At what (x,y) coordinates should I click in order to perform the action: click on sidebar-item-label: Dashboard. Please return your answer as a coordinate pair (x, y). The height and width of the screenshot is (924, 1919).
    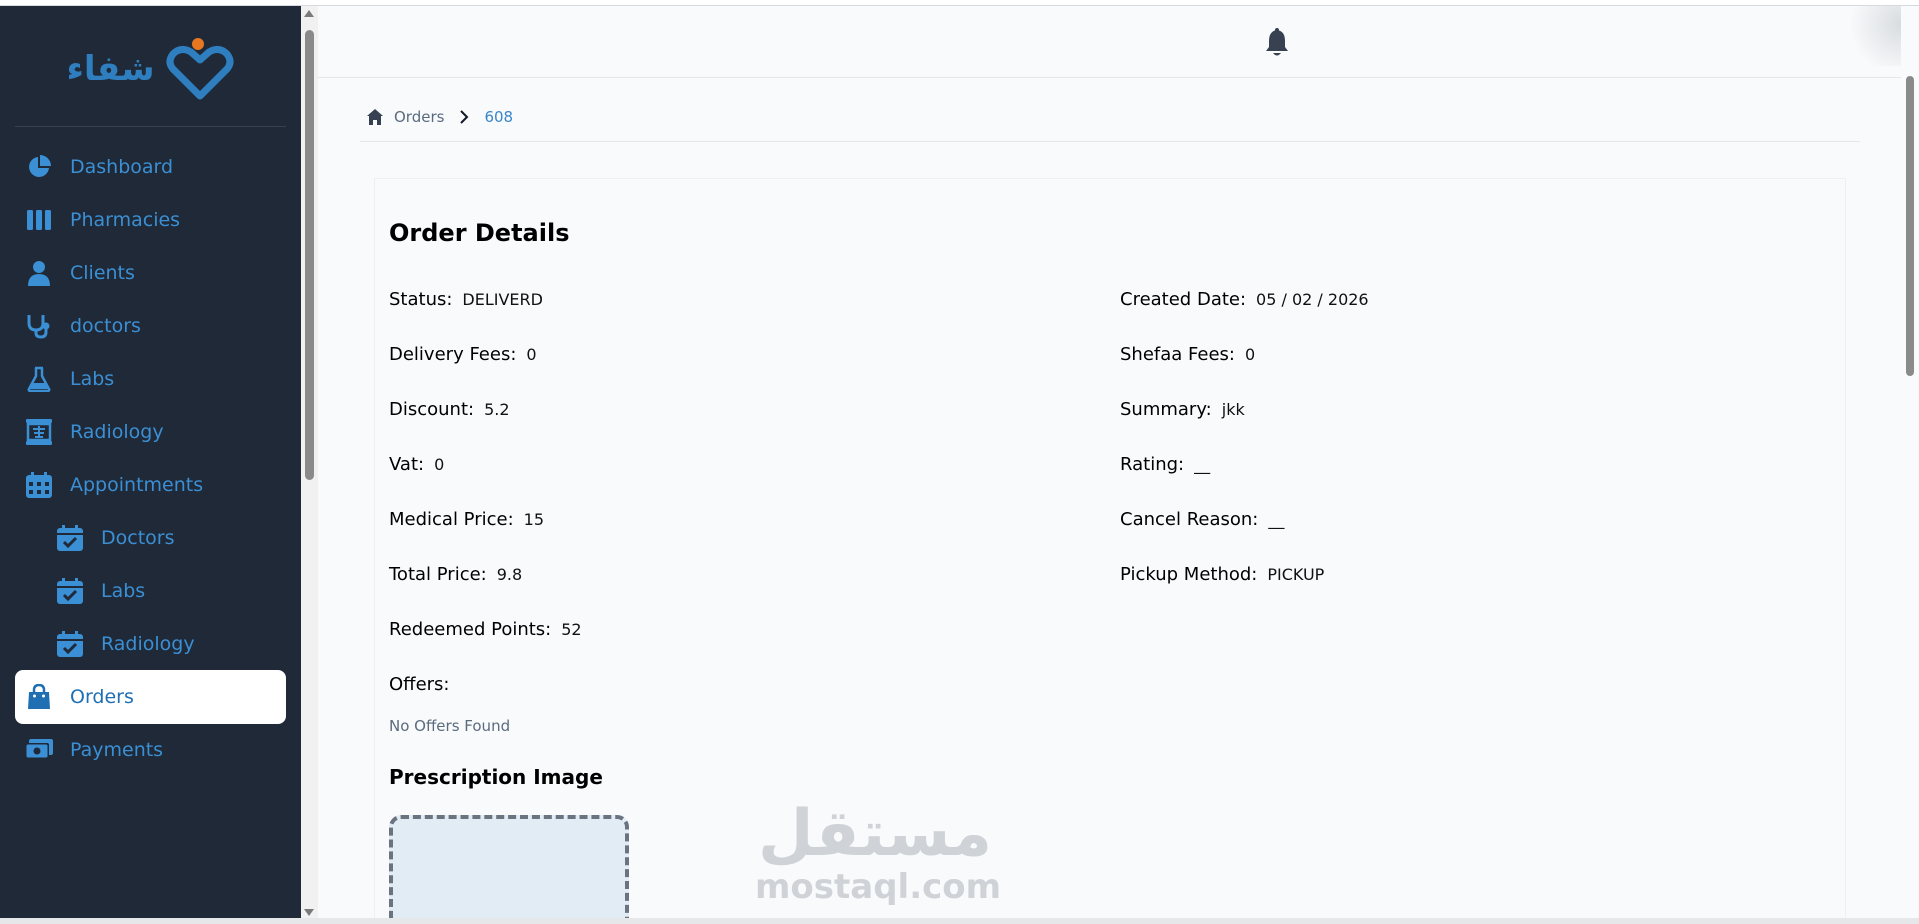
    Looking at the image, I should click on (122, 167).